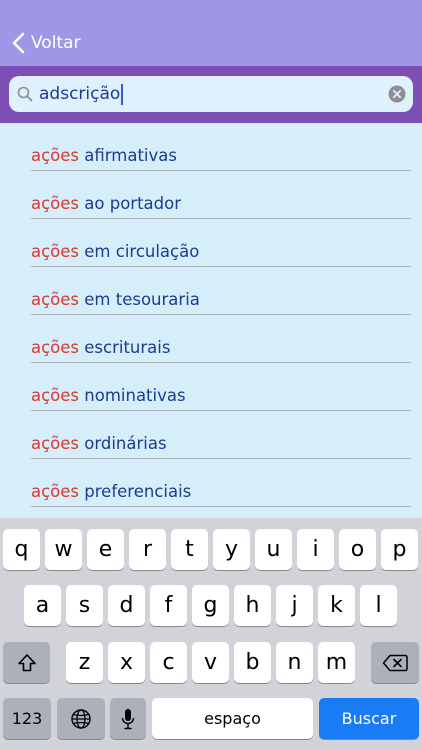  Describe the element at coordinates (252, 662) in the screenshot. I see `key-b: b` at that location.